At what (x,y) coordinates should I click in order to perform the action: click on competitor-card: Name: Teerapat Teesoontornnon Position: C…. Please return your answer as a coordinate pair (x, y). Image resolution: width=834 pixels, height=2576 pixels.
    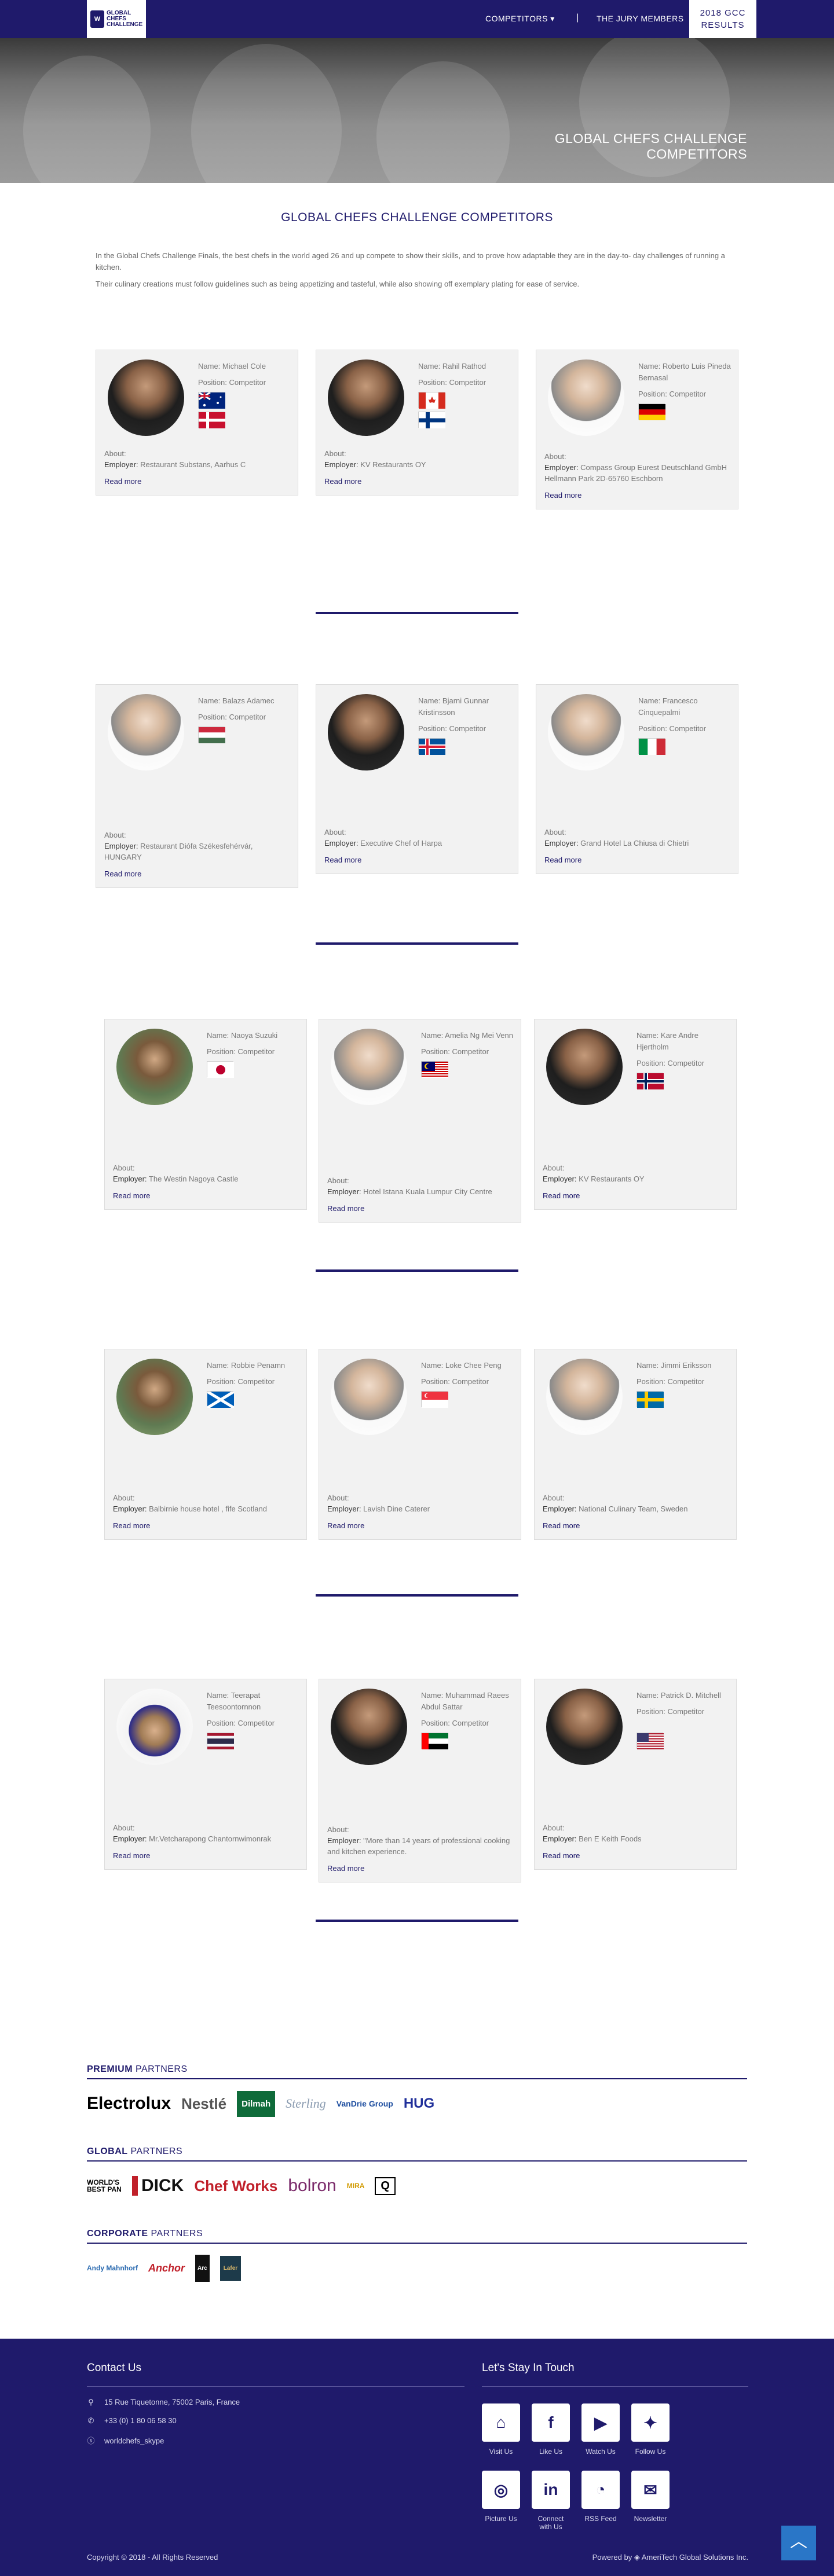
    Looking at the image, I should click on (205, 1774).